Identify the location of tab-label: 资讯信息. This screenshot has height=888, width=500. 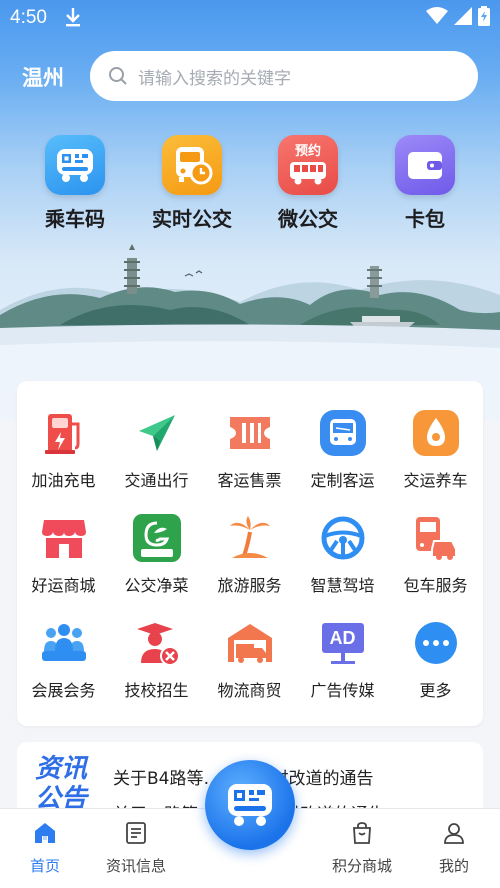
(135, 866).